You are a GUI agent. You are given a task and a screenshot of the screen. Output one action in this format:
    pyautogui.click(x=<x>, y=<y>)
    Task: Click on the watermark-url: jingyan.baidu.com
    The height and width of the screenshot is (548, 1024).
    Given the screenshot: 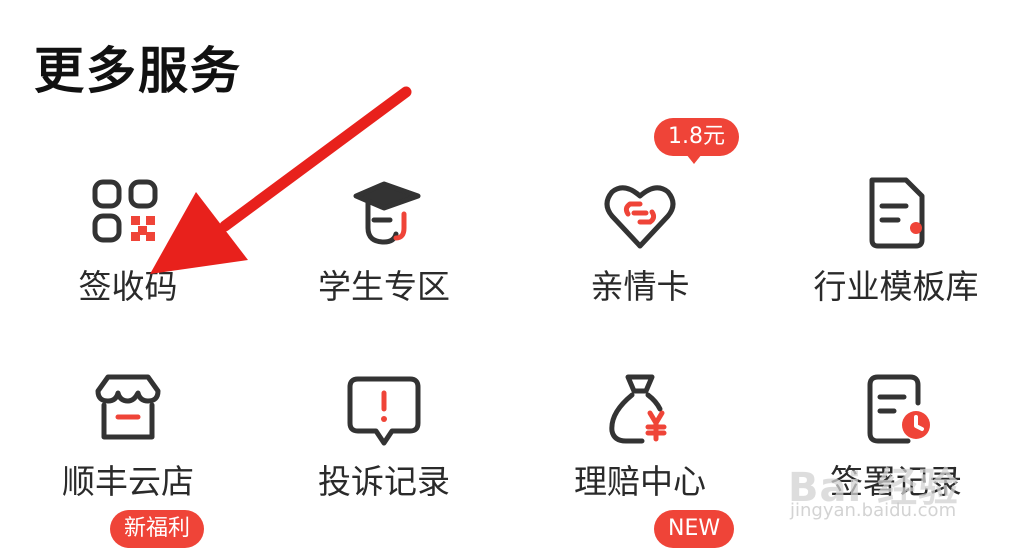 What is the action you would take?
    pyautogui.click(x=873, y=510)
    